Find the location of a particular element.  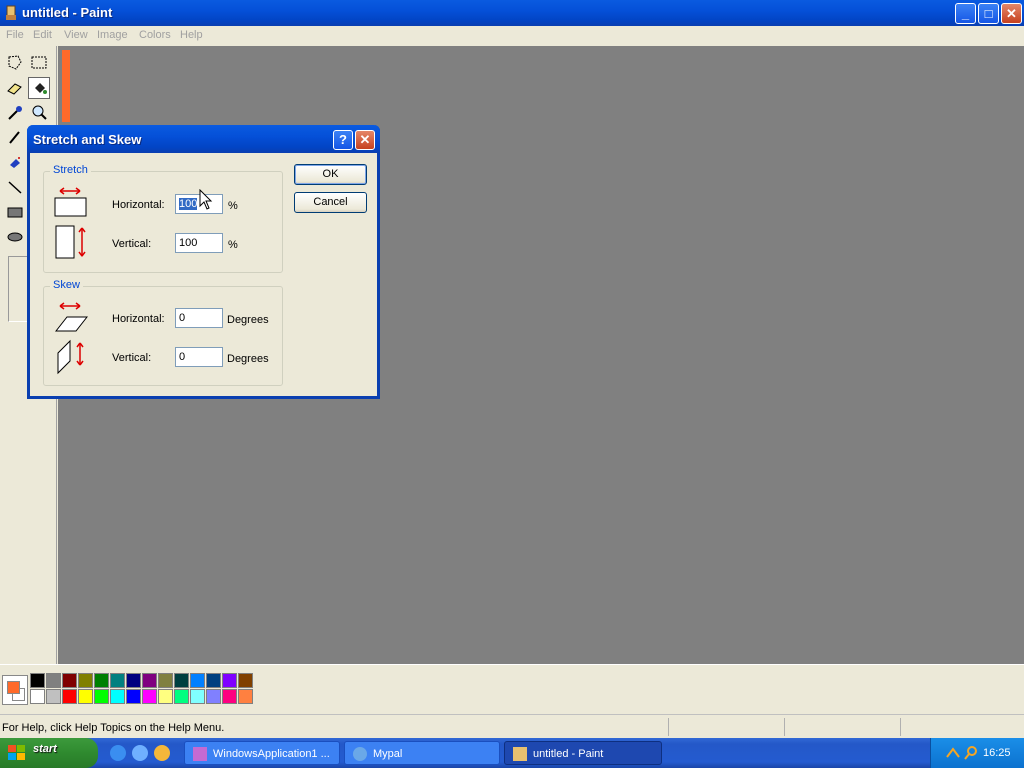

stretch-vertical-icon is located at coordinates (70, 242).